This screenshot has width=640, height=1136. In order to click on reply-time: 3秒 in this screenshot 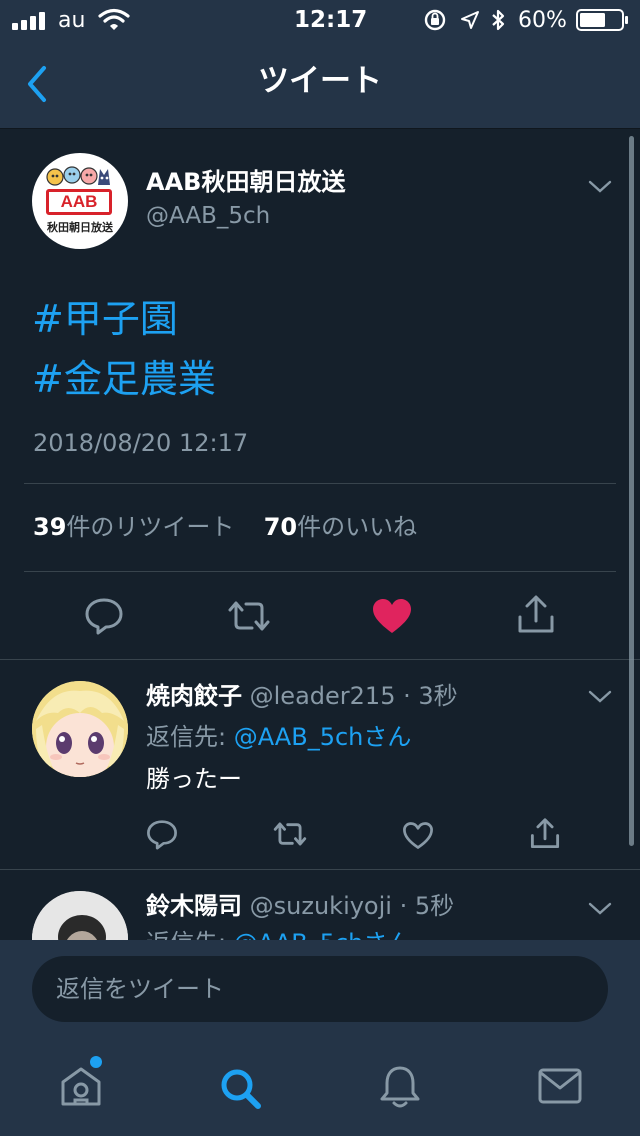, I will do `click(438, 696)`.